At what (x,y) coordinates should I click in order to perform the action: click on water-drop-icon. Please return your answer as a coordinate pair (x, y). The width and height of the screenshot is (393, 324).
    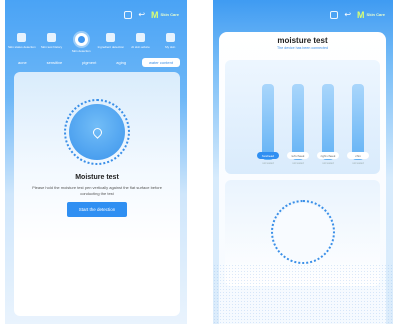
    Looking at the image, I should click on (97, 132).